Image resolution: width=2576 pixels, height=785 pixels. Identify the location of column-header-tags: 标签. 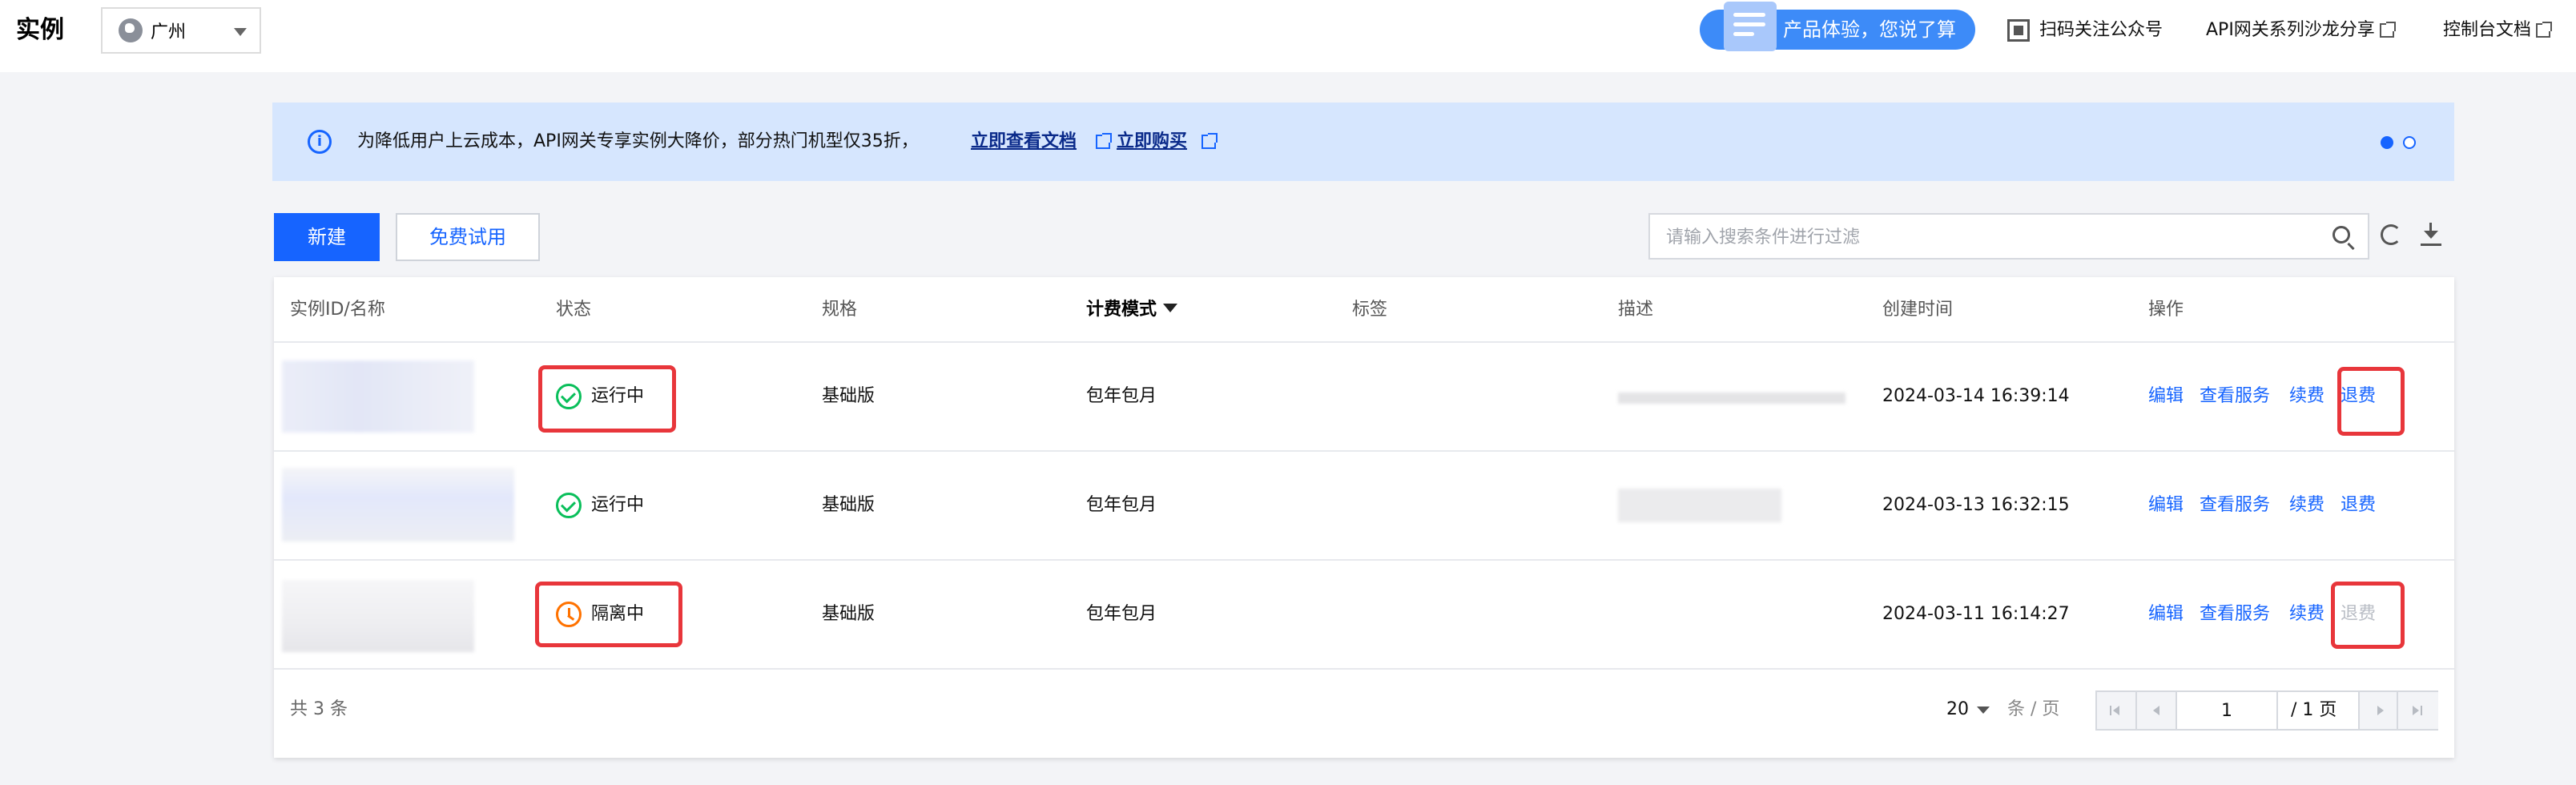
(1370, 310).